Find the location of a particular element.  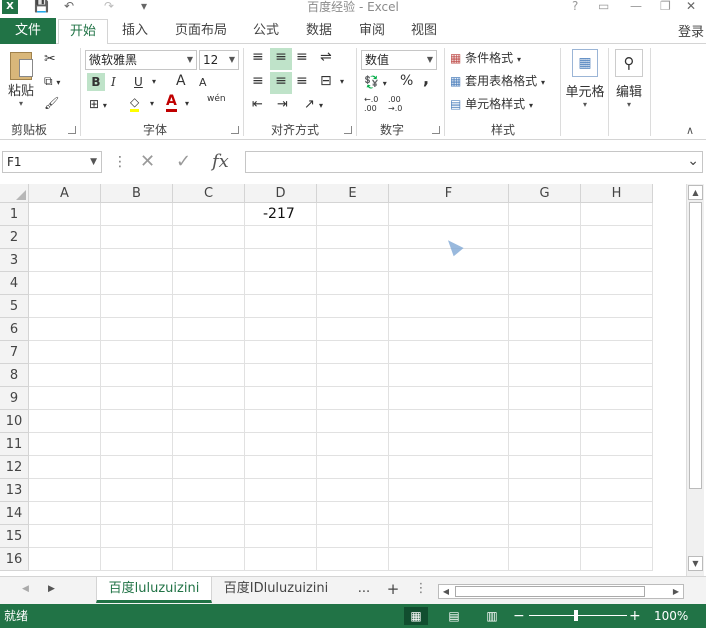

row-header: 11 is located at coordinates (14, 444).